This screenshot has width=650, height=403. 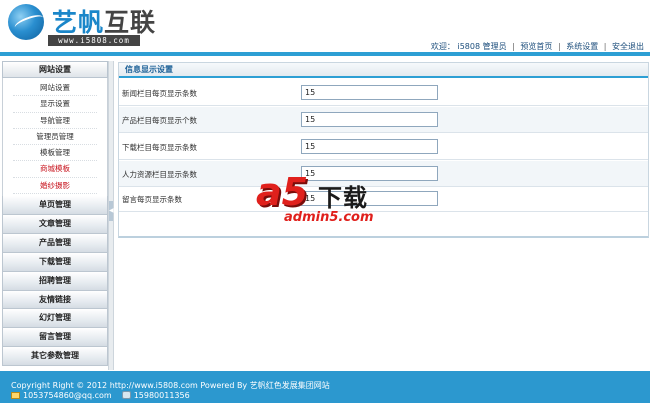 What do you see at coordinates (55, 205) in the screenshot?
I see `sidebar-group-pages: 单页管理` at bounding box center [55, 205].